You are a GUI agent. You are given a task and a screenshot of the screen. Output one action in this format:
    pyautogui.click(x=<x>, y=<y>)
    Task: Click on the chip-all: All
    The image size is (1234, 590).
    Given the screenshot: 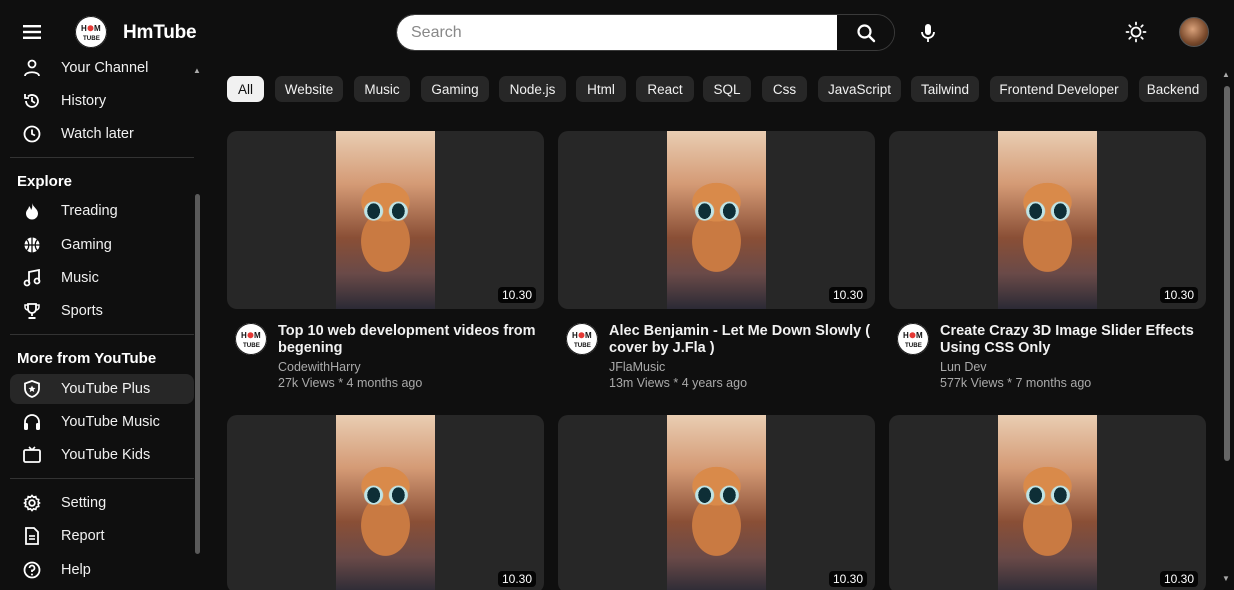 What is the action you would take?
    pyautogui.click(x=245, y=89)
    